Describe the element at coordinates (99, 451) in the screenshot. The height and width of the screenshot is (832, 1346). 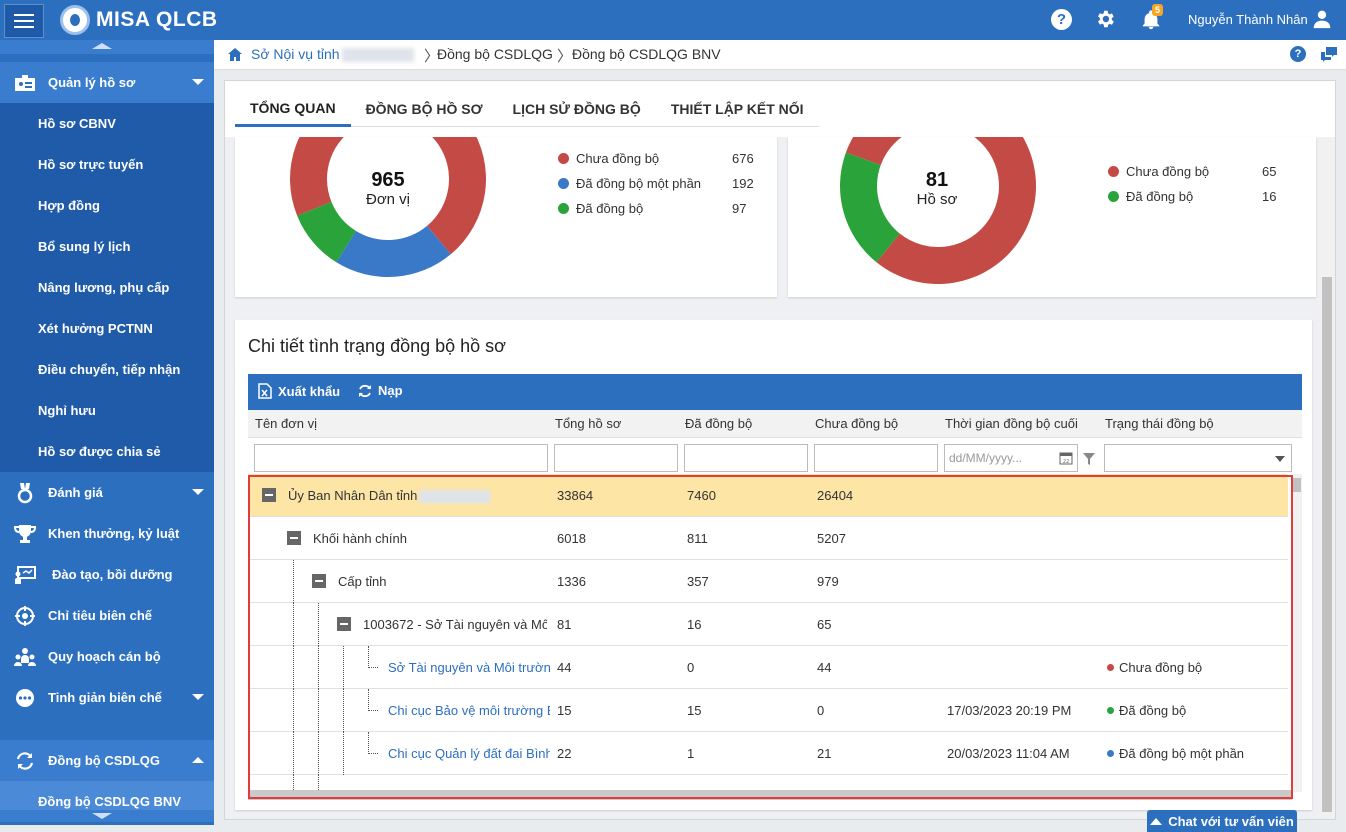
I see `sidebar-item-label: Hồ sơ được chia sẻ` at that location.